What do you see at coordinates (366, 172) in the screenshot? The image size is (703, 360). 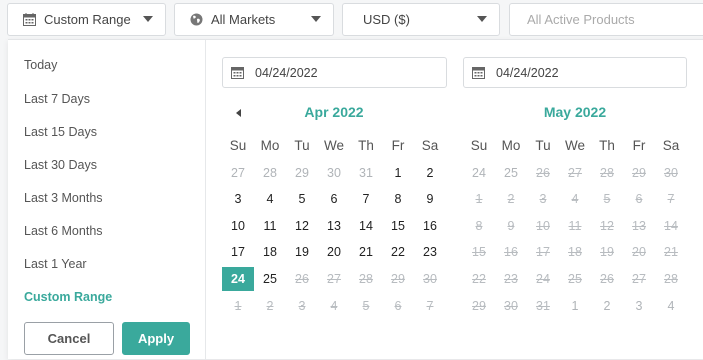 I see `day-cell: 31` at bounding box center [366, 172].